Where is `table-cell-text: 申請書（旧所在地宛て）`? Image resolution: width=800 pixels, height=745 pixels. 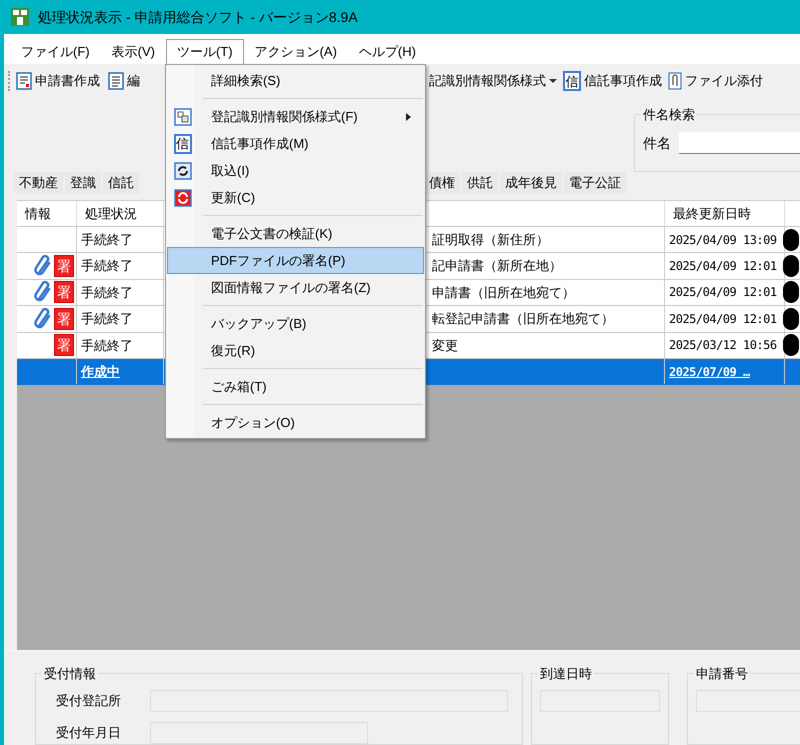
table-cell-text: 申請書（旧所在地宛て） is located at coordinates (503, 293).